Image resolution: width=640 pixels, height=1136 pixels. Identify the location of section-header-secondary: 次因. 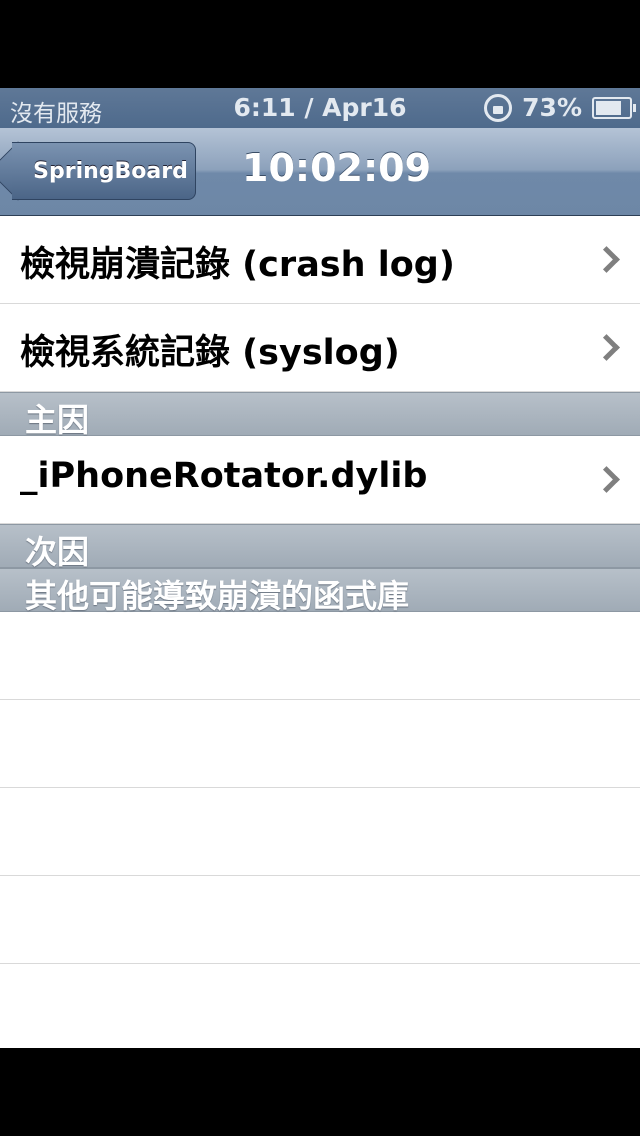
(320, 547).